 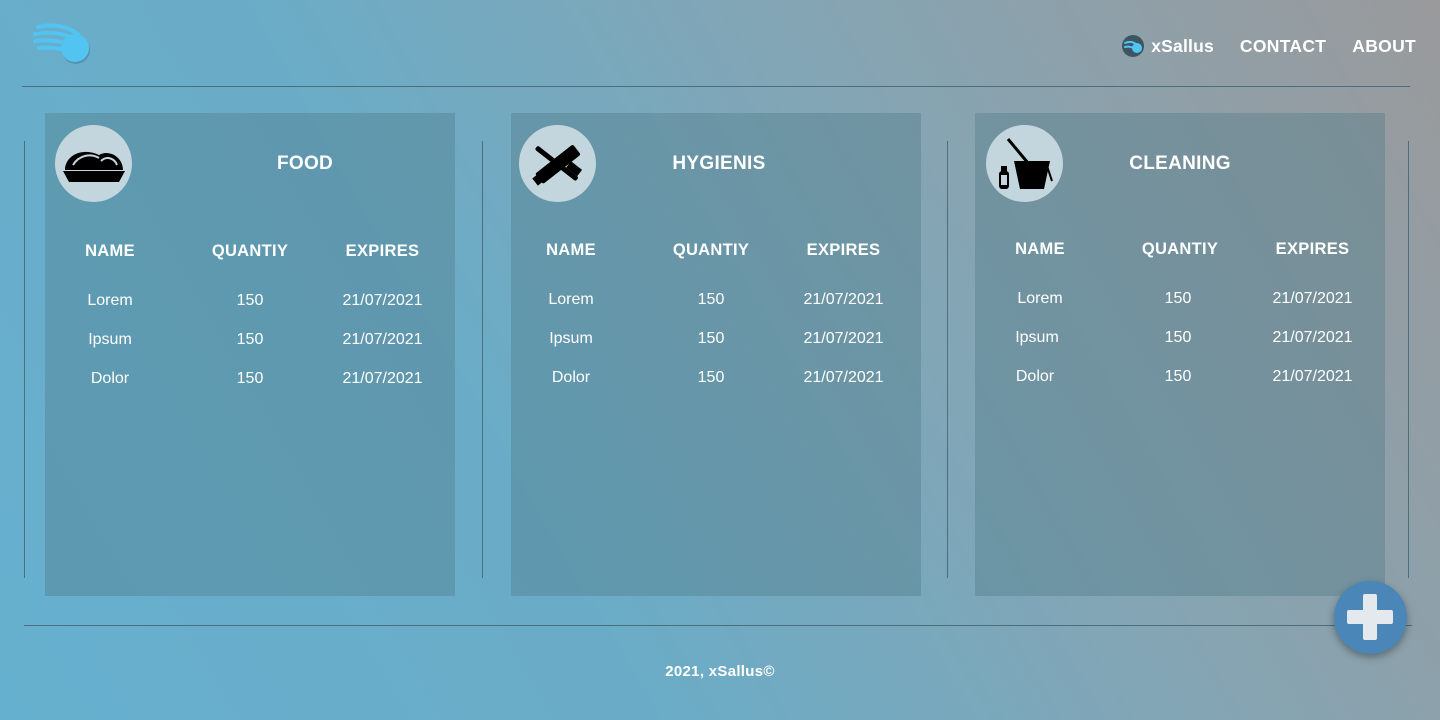 I want to click on bucket-mop-bottle-icon, so click(x=1024, y=163).